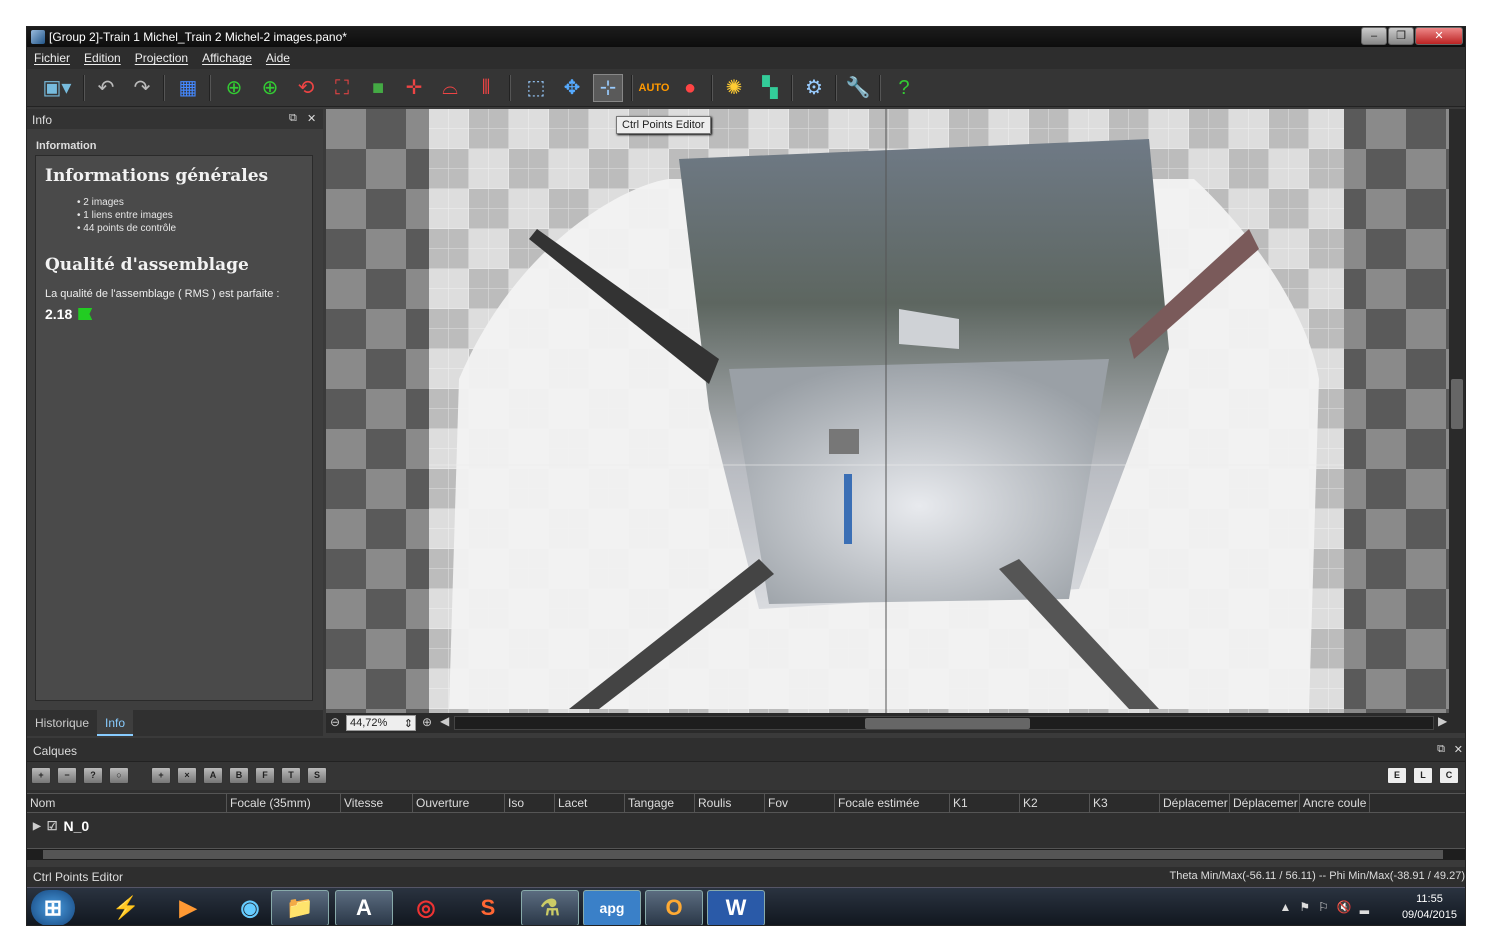 The height and width of the screenshot is (952, 1492). What do you see at coordinates (188, 907) in the screenshot?
I see `media-icon: ▶` at bounding box center [188, 907].